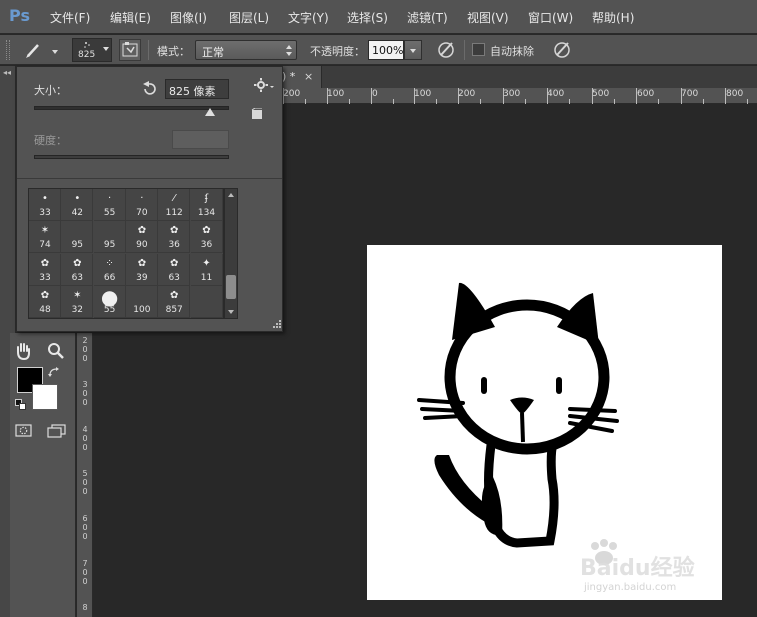 The width and height of the screenshot is (757, 617). I want to click on pressure-size-toggle, so click(562, 50).